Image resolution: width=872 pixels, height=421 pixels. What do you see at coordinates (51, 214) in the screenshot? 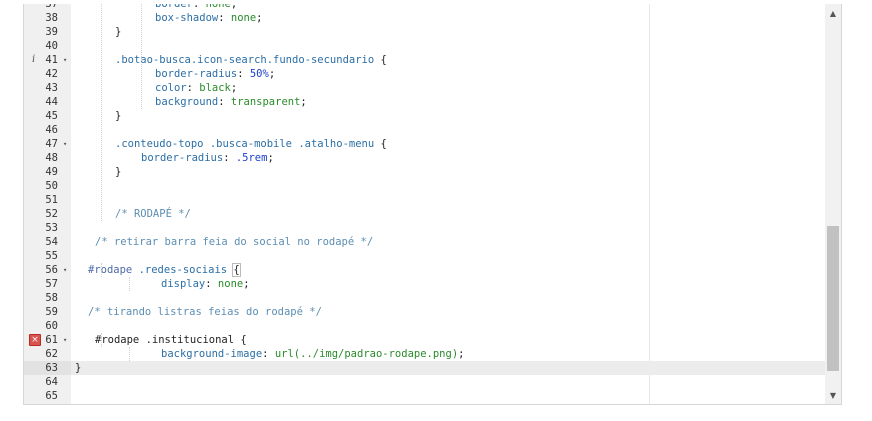
I see `line-number: 52` at bounding box center [51, 214].